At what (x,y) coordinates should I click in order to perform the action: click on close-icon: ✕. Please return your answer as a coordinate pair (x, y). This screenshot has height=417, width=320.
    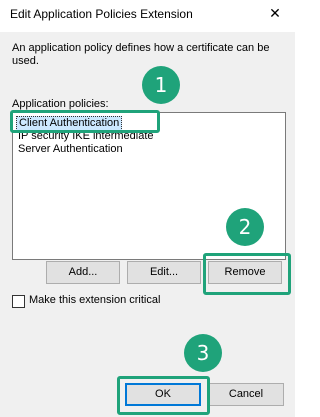
    Looking at the image, I should click on (275, 13).